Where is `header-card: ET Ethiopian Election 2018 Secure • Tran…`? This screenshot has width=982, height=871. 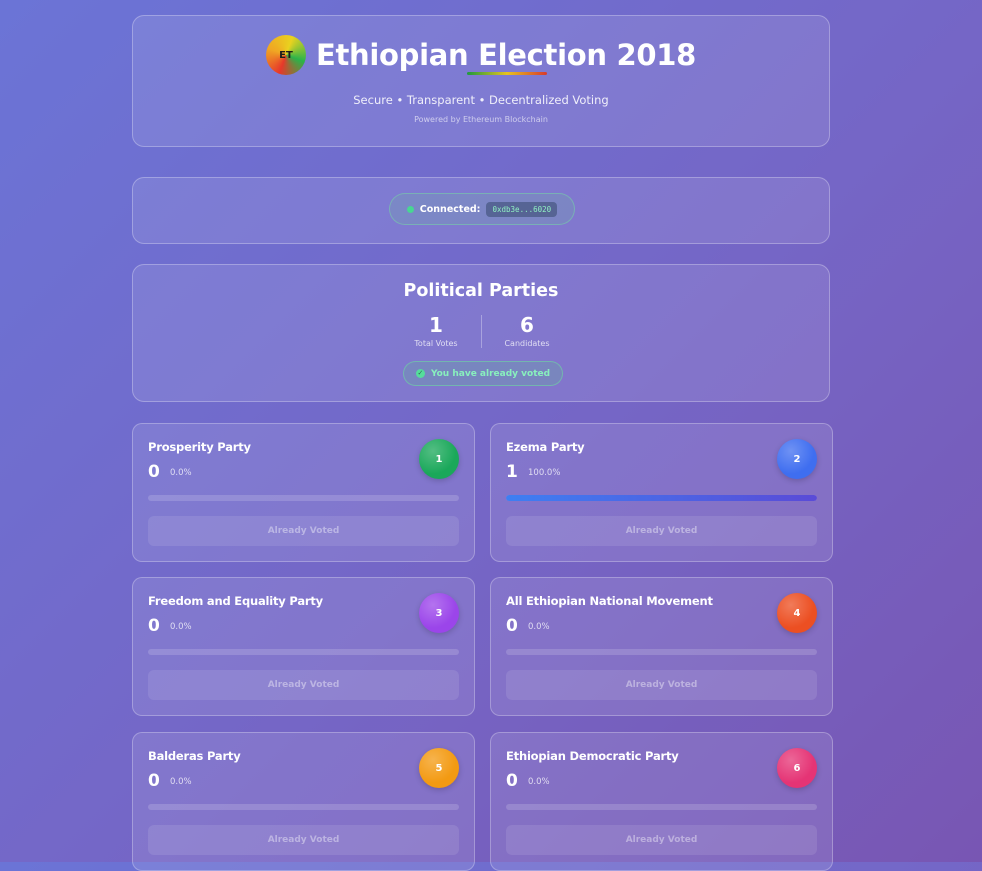 header-card: ET Ethiopian Election 2018 Secure • Tran… is located at coordinates (481, 81).